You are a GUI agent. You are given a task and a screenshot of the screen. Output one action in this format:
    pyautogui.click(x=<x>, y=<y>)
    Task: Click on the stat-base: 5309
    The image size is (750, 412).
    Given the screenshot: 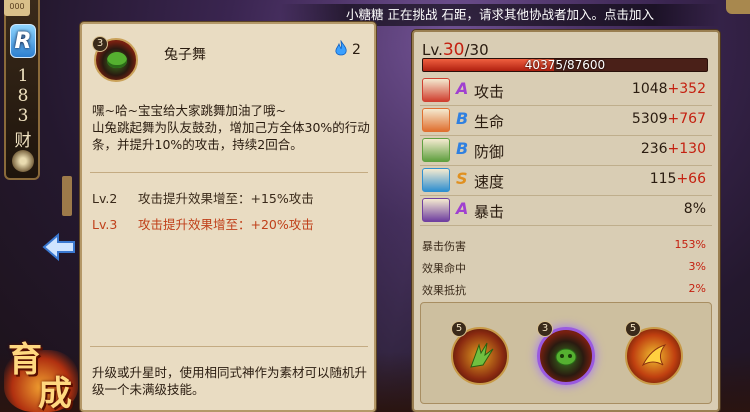 What is the action you would take?
    pyautogui.click(x=649, y=119)
    